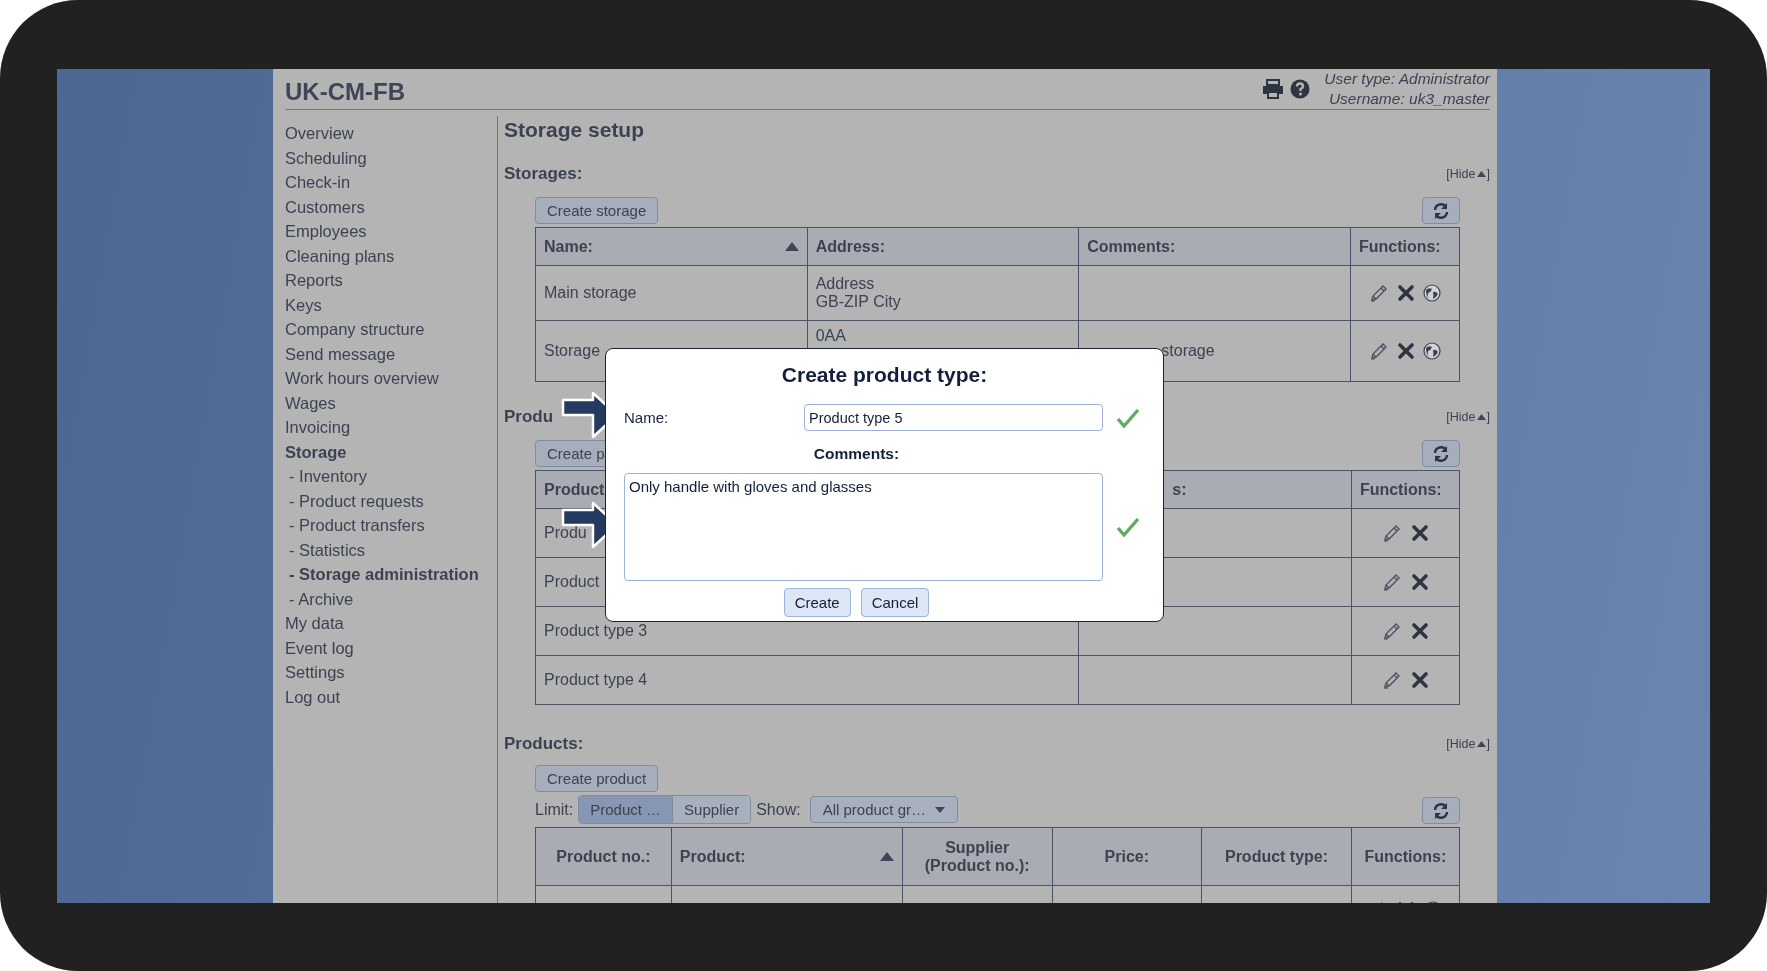 This screenshot has height=971, width=1767. I want to click on sidebar-item: Send message, so click(340, 353).